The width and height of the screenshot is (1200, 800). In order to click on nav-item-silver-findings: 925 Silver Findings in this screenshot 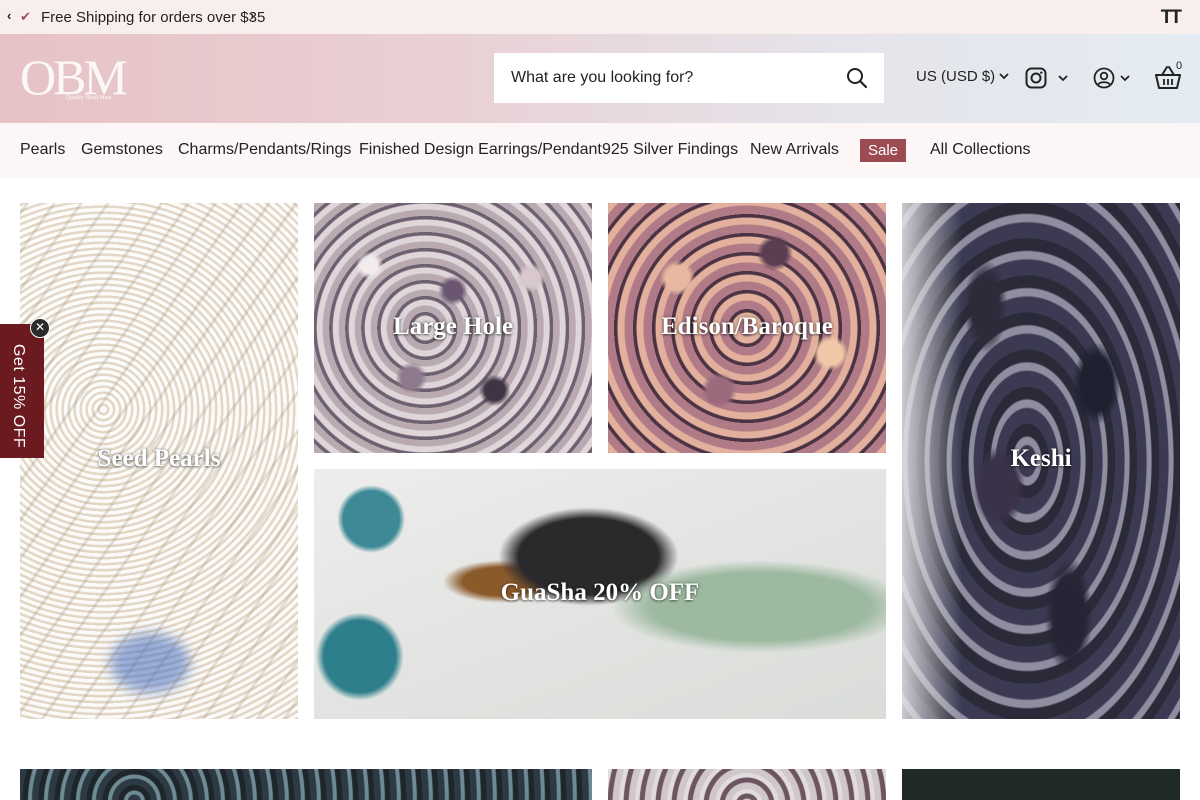, I will do `click(670, 150)`.